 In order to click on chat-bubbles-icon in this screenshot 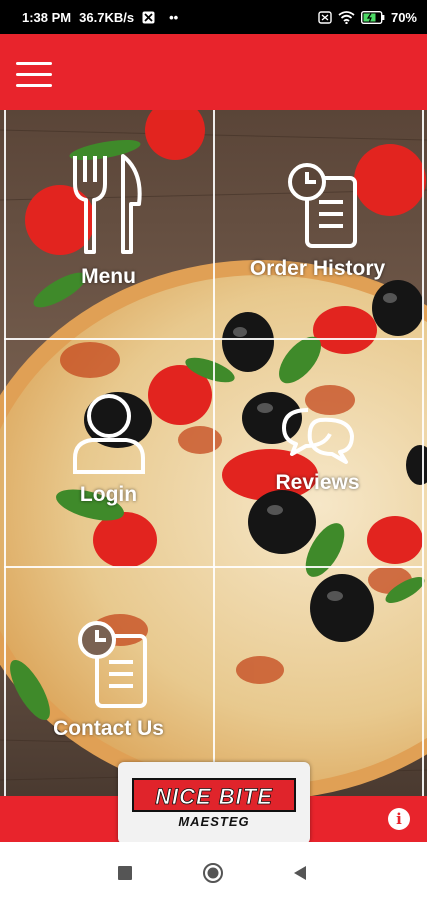, I will do `click(318, 437)`.